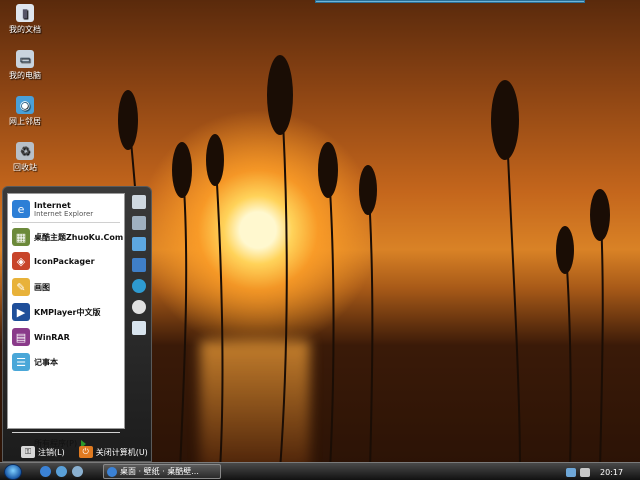  Describe the element at coordinates (21, 362) in the screenshot. I see `notepad-icon: ☰` at that location.